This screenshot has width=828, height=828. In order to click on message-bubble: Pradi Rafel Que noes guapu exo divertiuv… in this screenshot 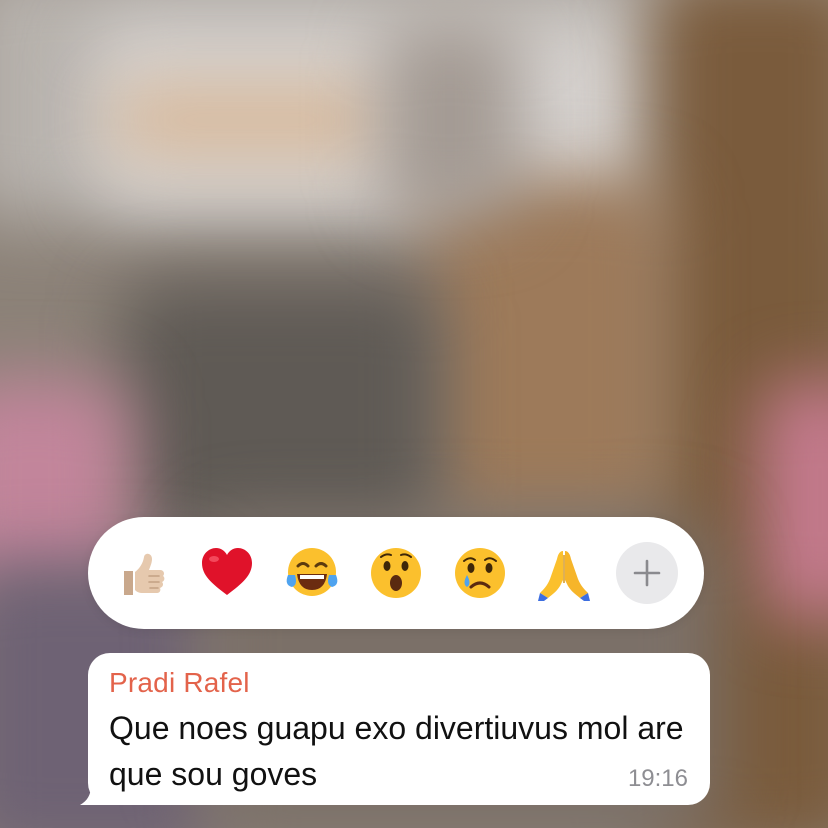, I will do `click(396, 731)`.